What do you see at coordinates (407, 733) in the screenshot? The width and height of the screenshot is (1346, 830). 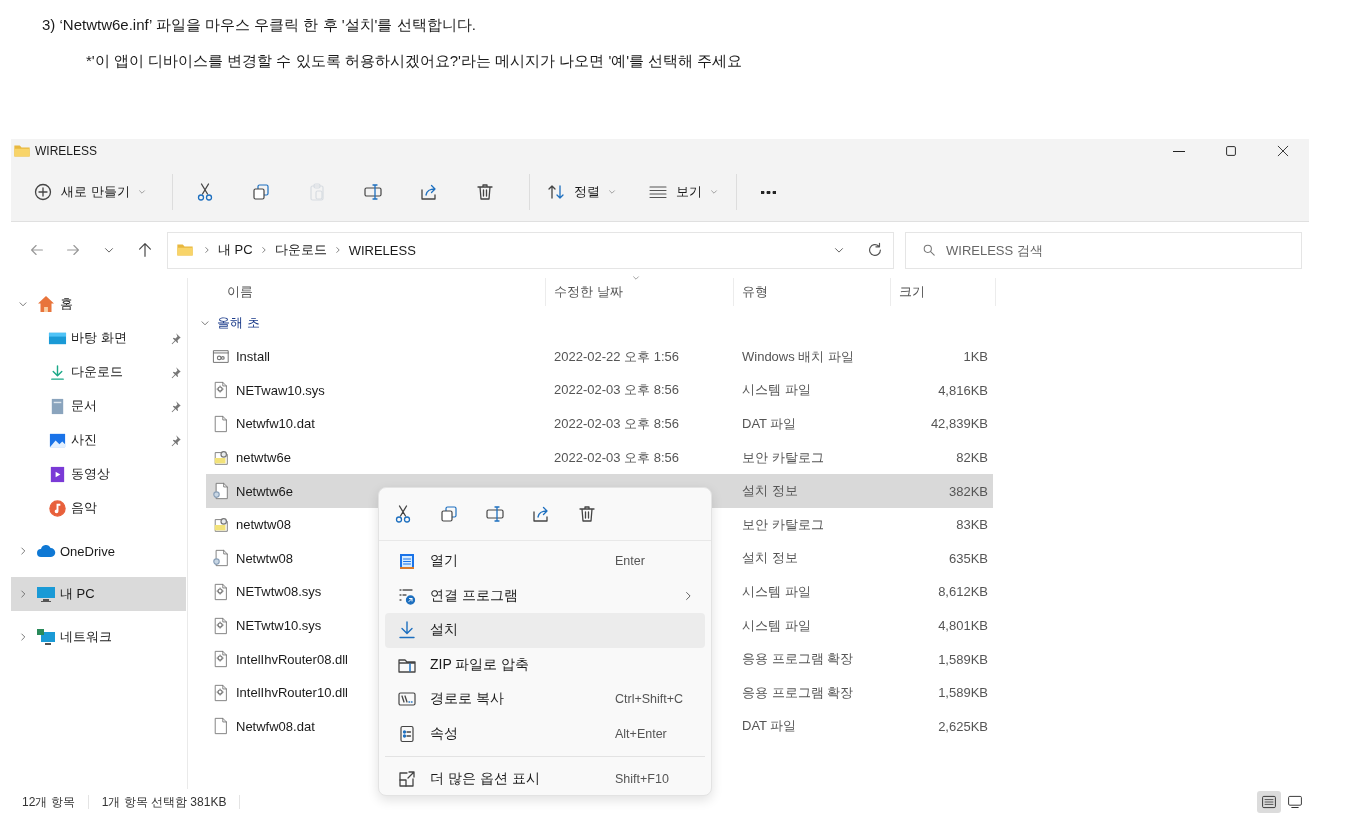 I see `properties-icon` at bounding box center [407, 733].